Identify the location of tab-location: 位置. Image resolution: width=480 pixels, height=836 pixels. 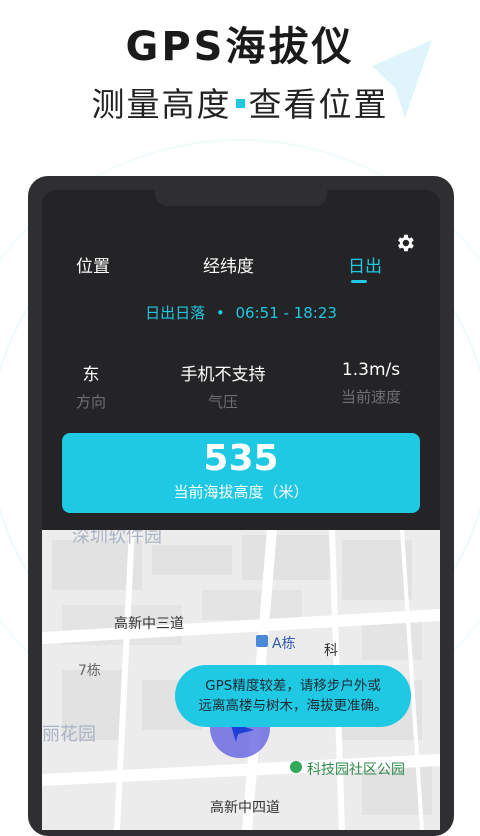
(93, 264).